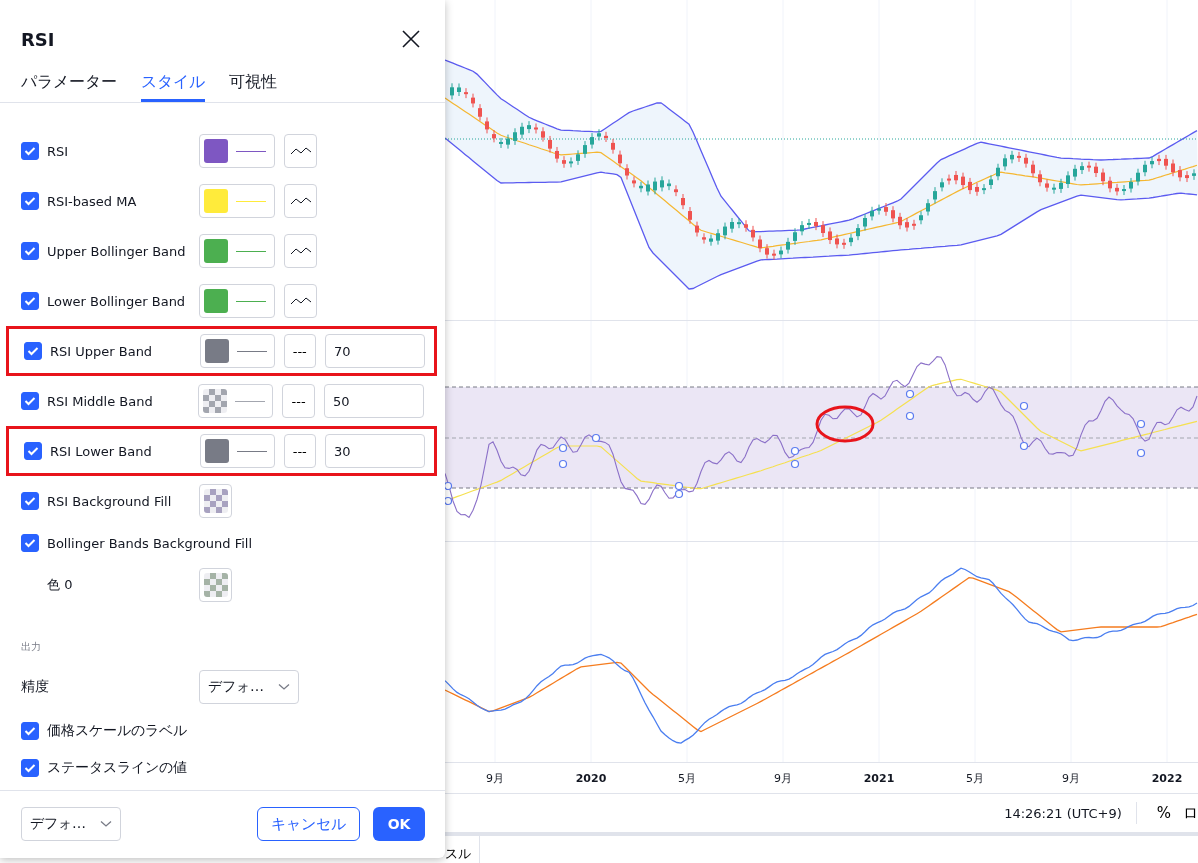  What do you see at coordinates (35, 687) in the screenshot?
I see `row-label: 精度` at bounding box center [35, 687].